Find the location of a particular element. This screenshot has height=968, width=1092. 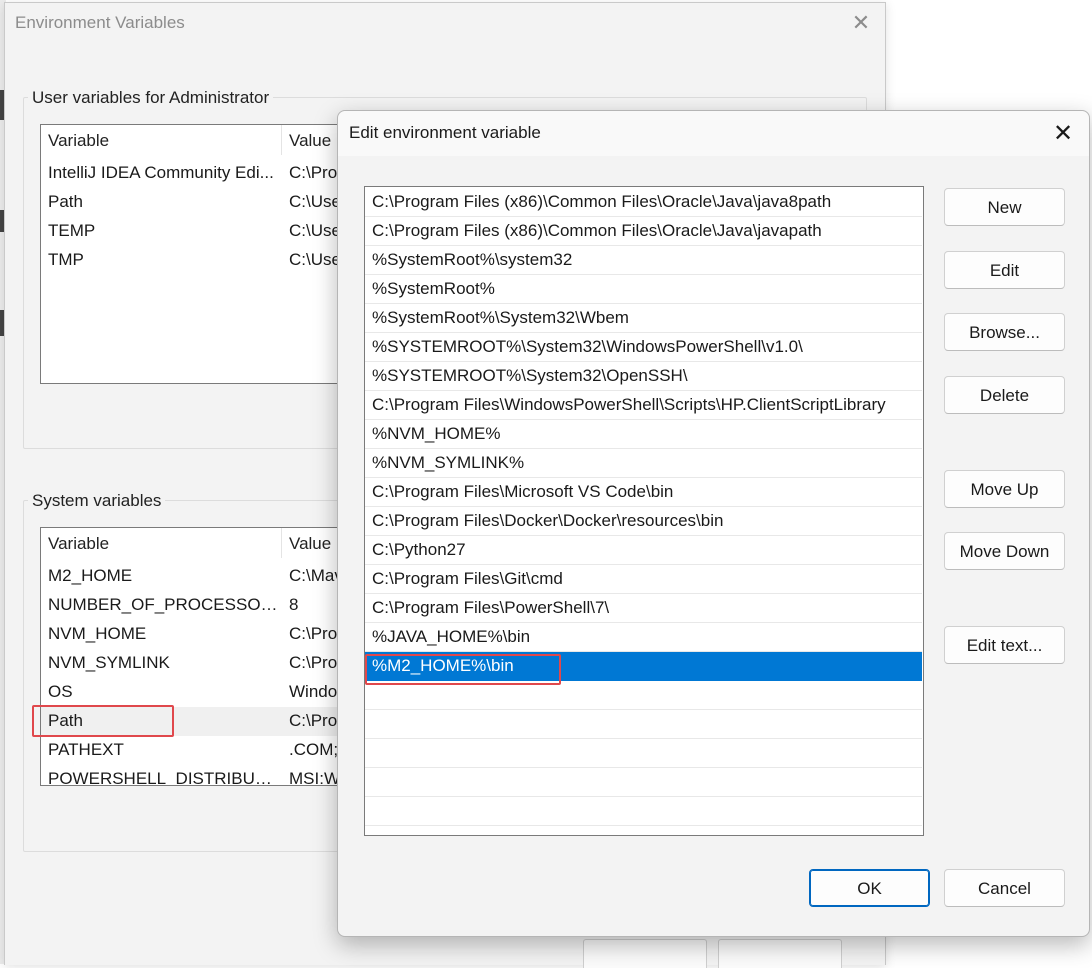

user-variable-row: TEMP C:\Use is located at coordinates (196, 231).